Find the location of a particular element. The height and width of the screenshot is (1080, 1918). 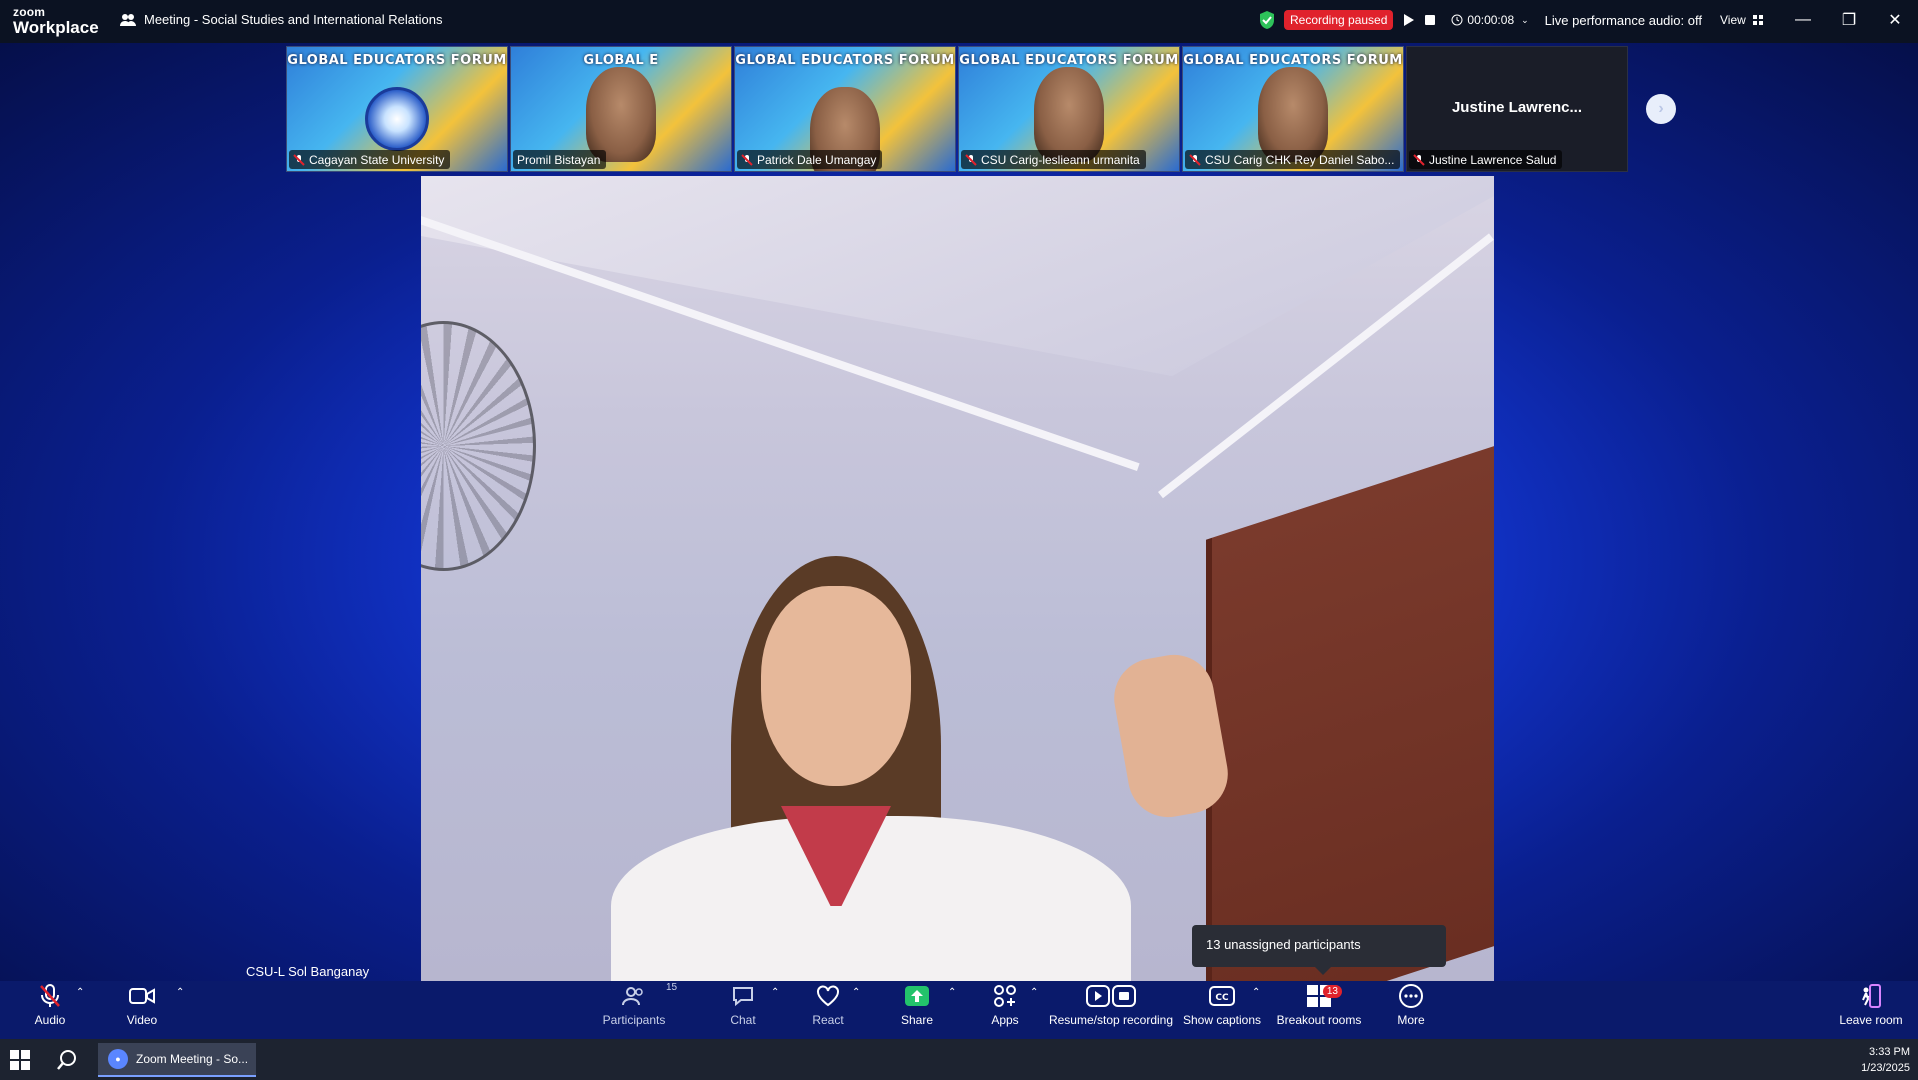

window-controls: — ❐ ✕ is located at coordinates (1849, 20).